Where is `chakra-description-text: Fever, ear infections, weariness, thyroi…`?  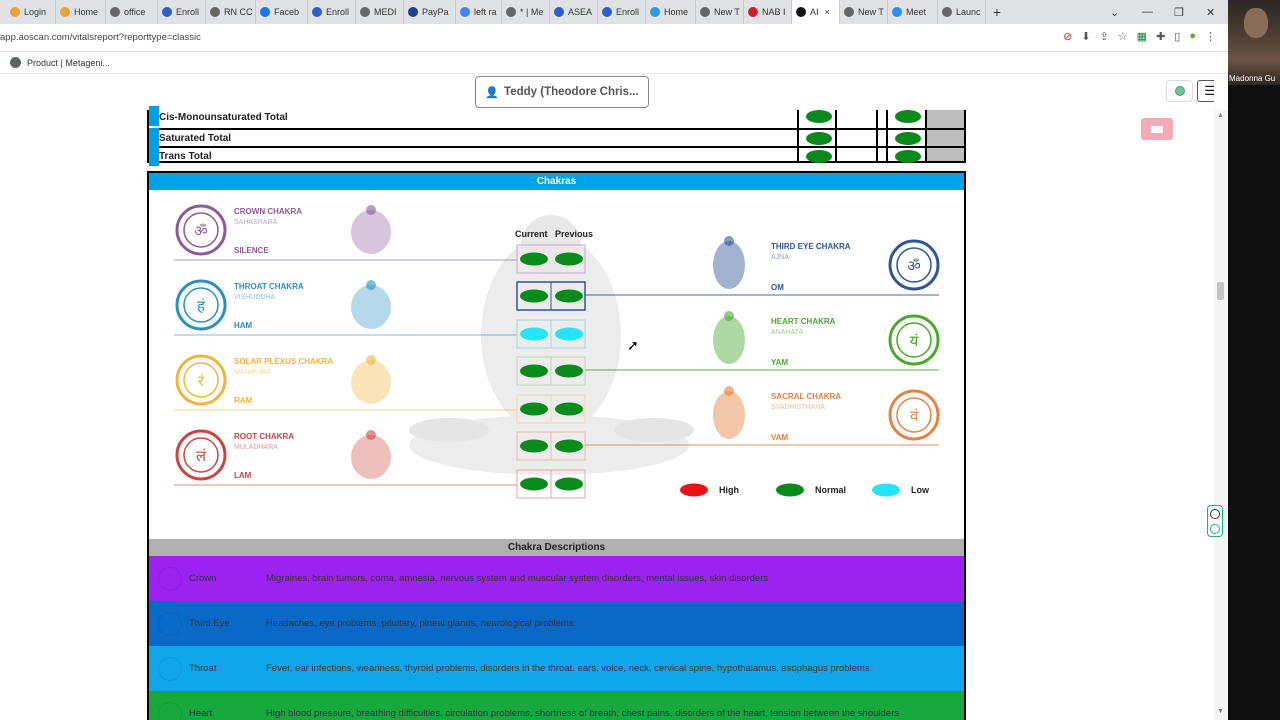 chakra-description-text: Fever, ear infections, weariness, thyroi… is located at coordinates (568, 668).